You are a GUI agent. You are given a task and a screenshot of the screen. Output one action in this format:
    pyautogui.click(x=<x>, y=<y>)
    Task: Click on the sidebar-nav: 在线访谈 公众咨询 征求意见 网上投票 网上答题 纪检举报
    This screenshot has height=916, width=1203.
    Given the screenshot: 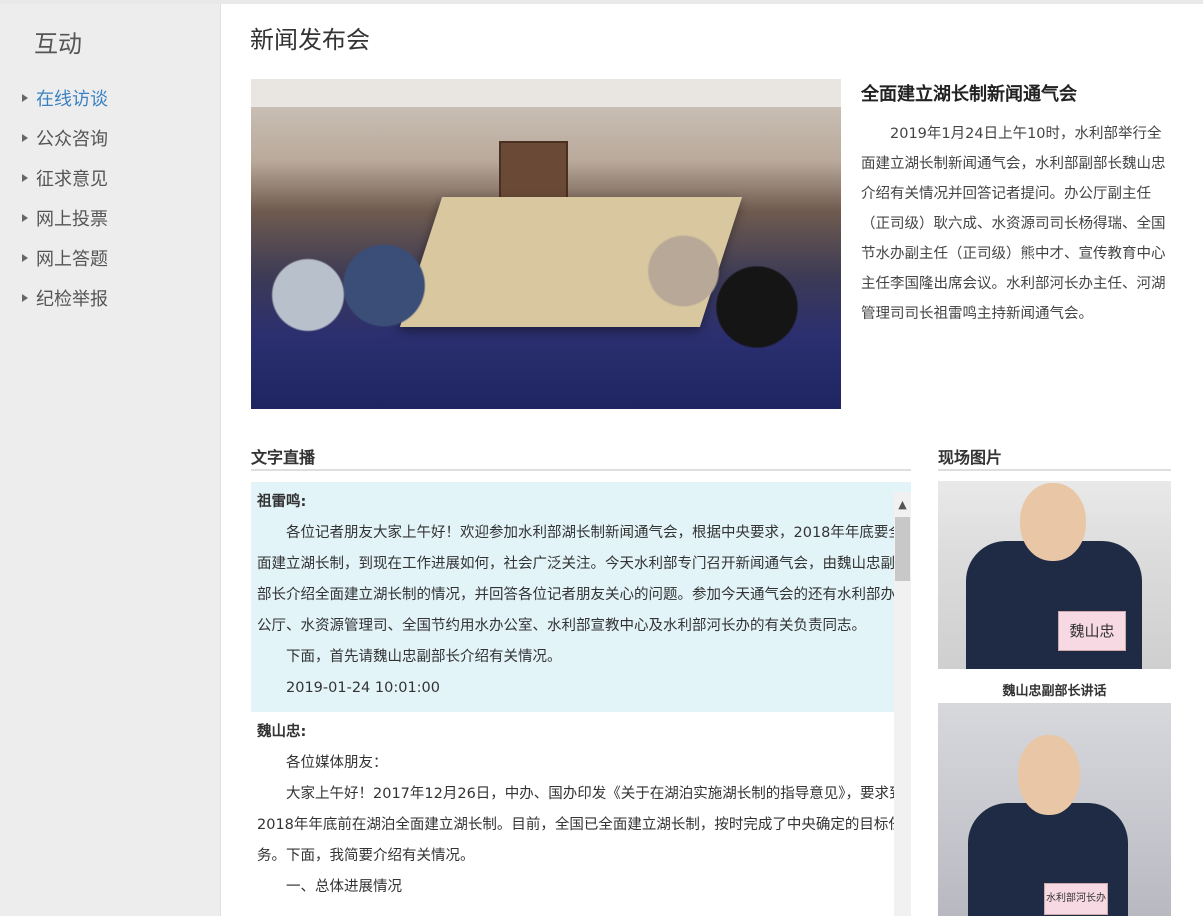 What is the action you would take?
    pyautogui.click(x=65, y=198)
    